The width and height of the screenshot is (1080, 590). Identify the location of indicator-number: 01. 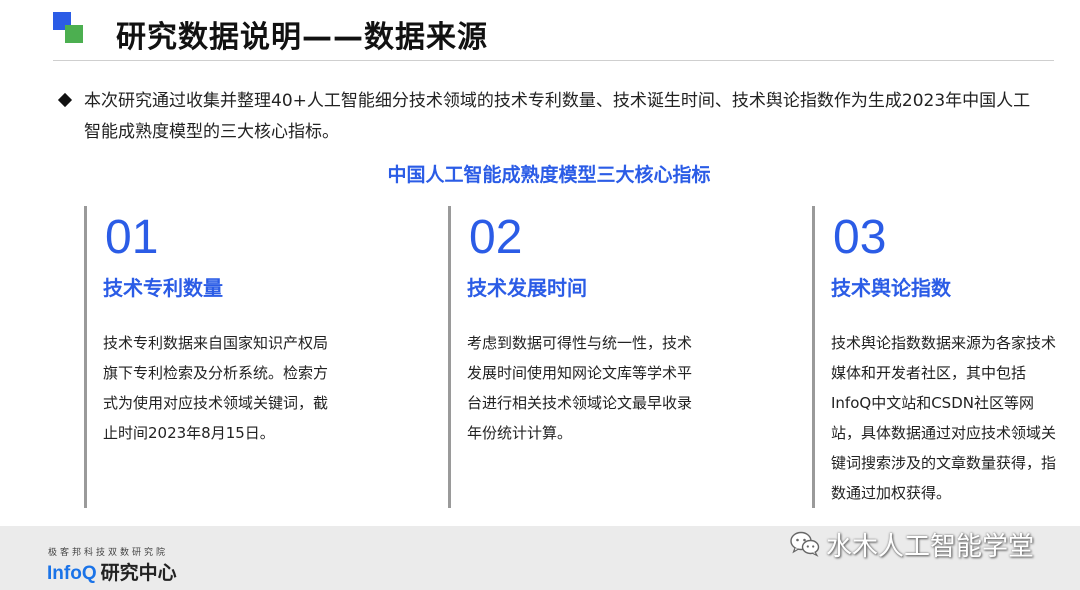
(132, 237).